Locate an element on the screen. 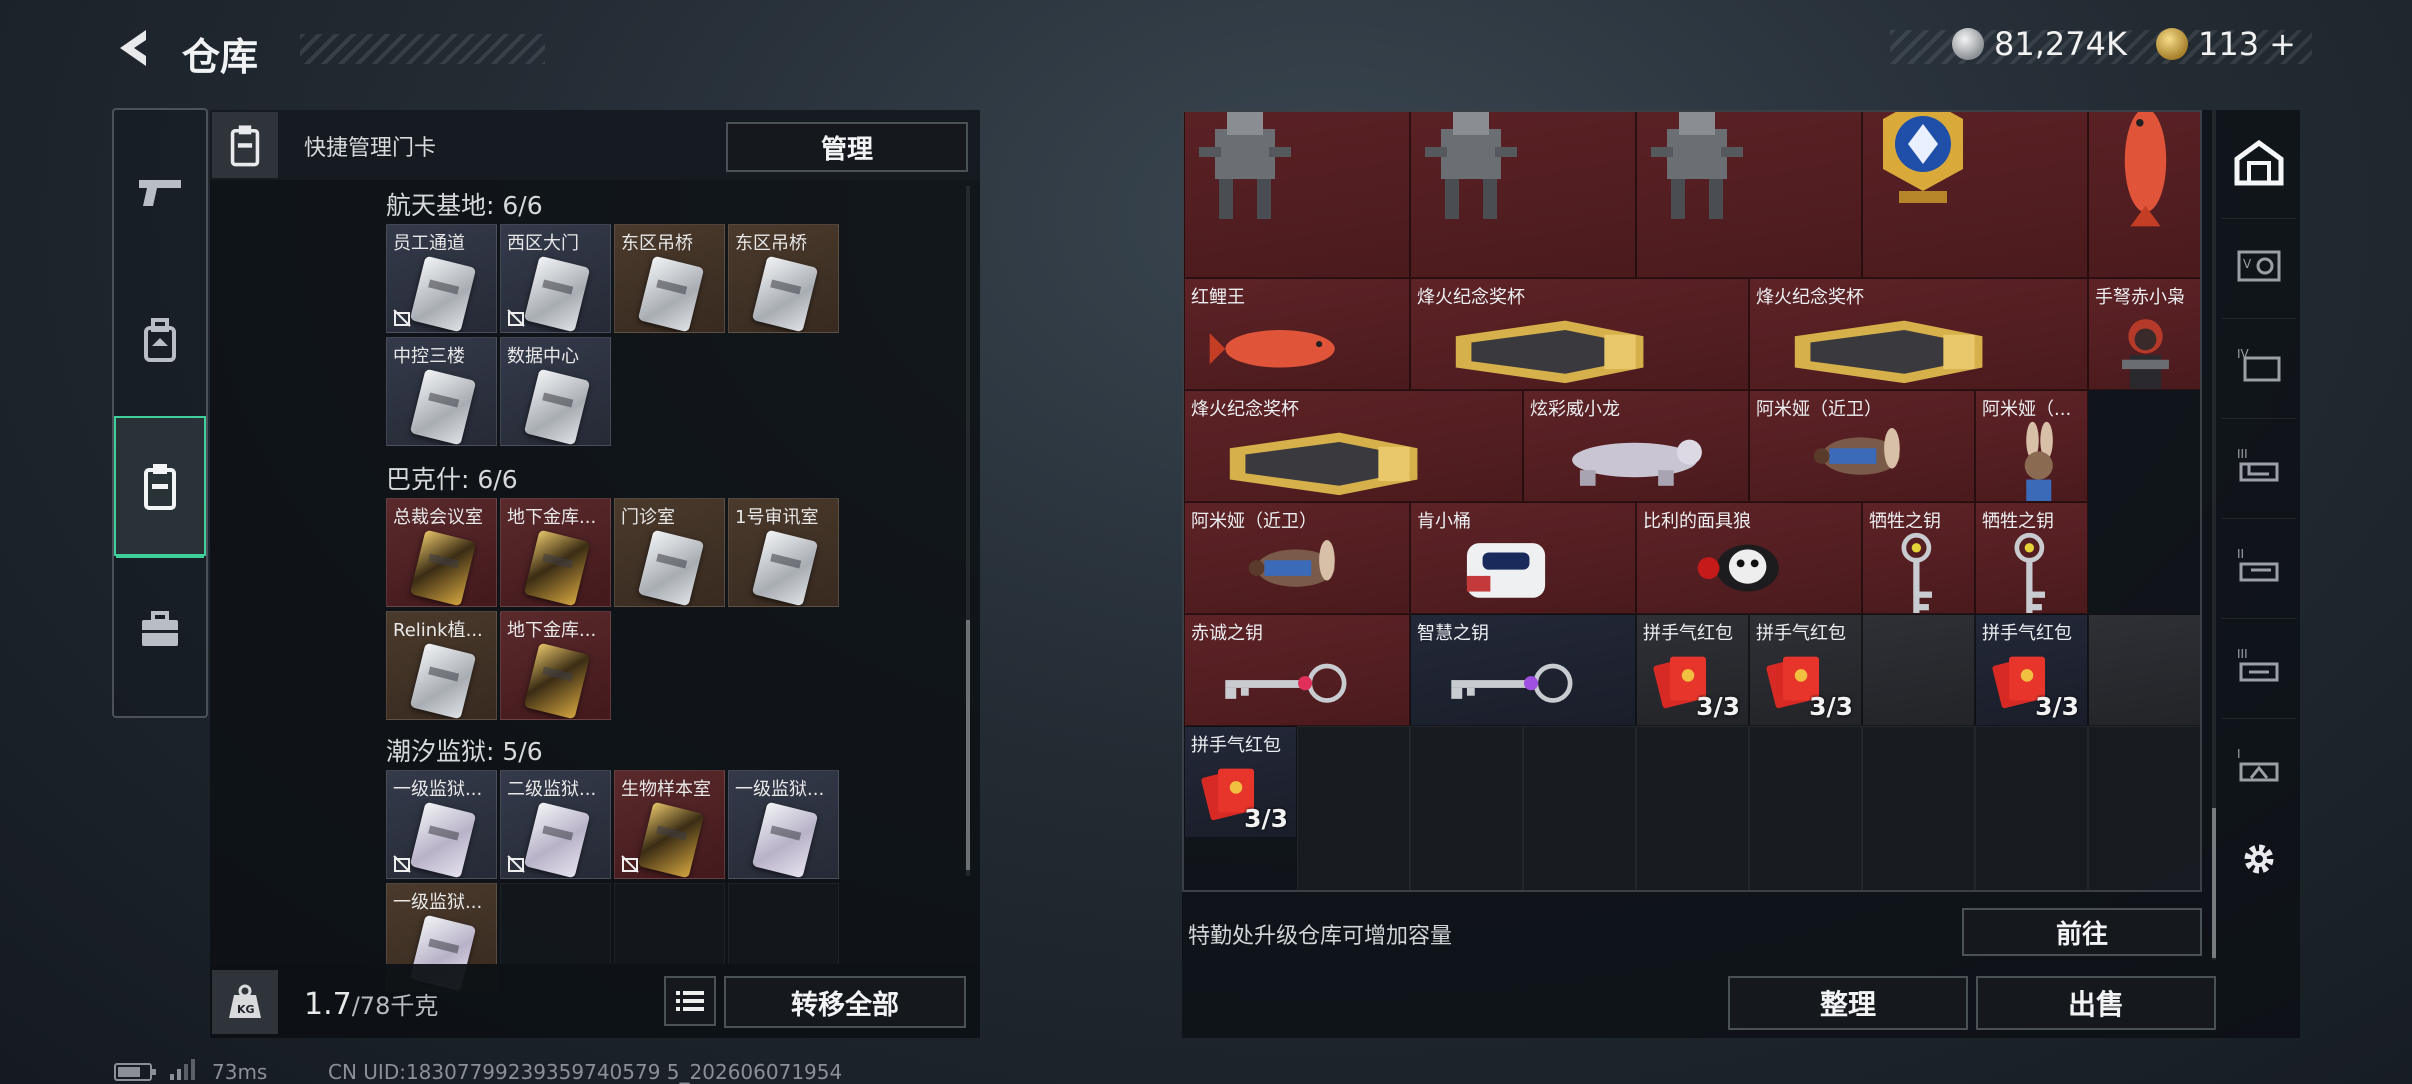 The height and width of the screenshot is (1084, 2412). keycard-name: 中控三楼 is located at coordinates (429, 356).